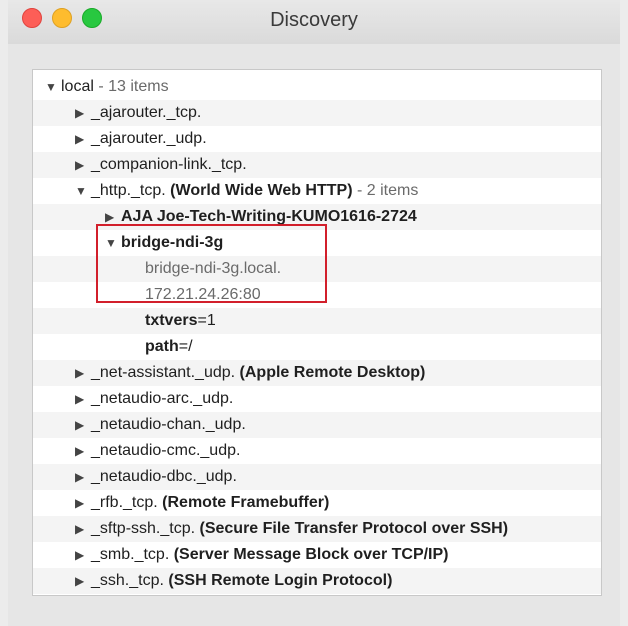  I want to click on window-title: Discovery, so click(314, 20).